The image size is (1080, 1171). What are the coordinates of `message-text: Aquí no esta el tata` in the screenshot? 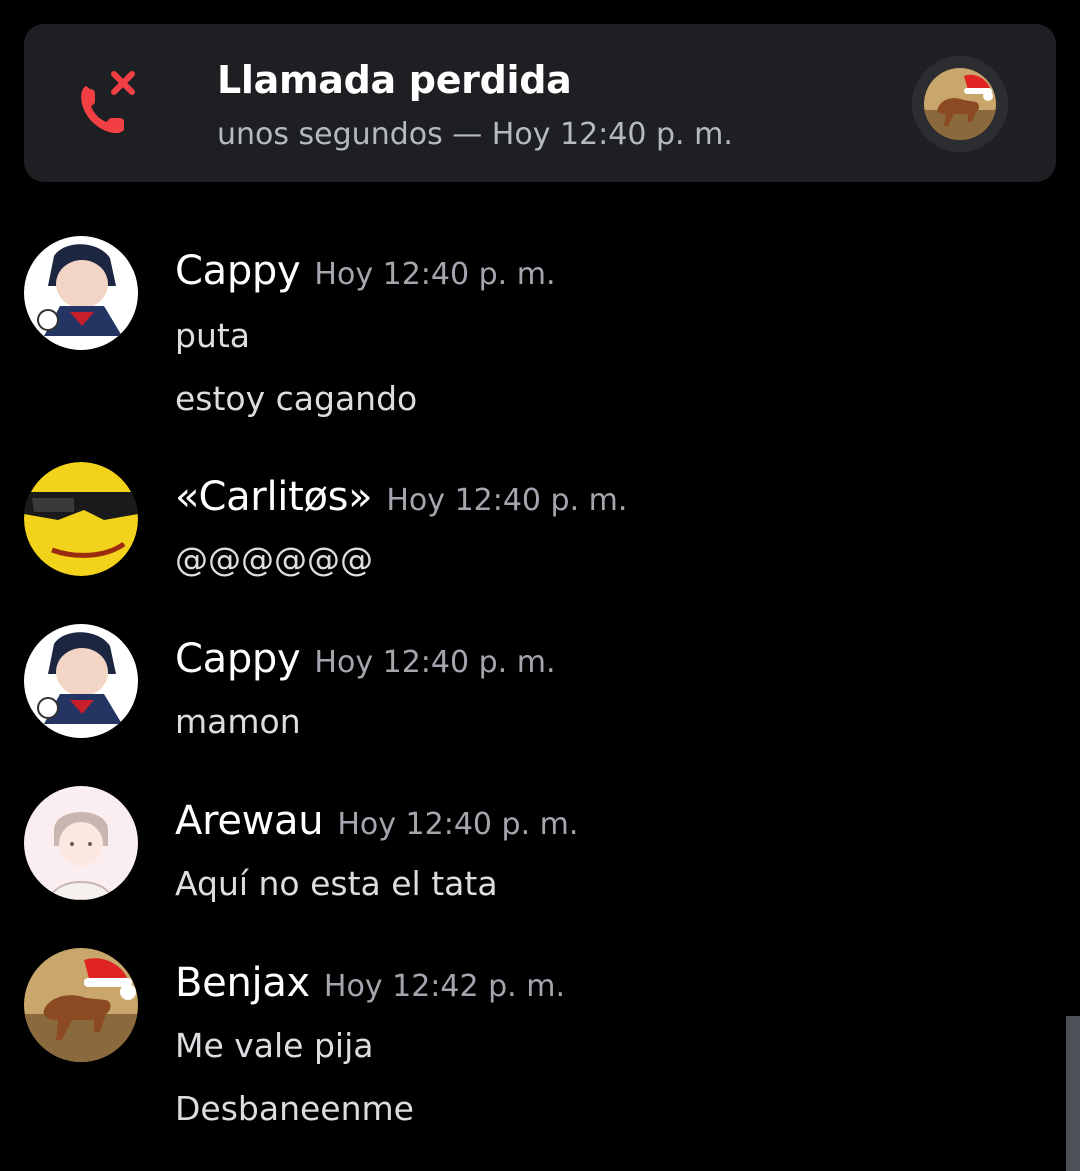 It's located at (336, 883).